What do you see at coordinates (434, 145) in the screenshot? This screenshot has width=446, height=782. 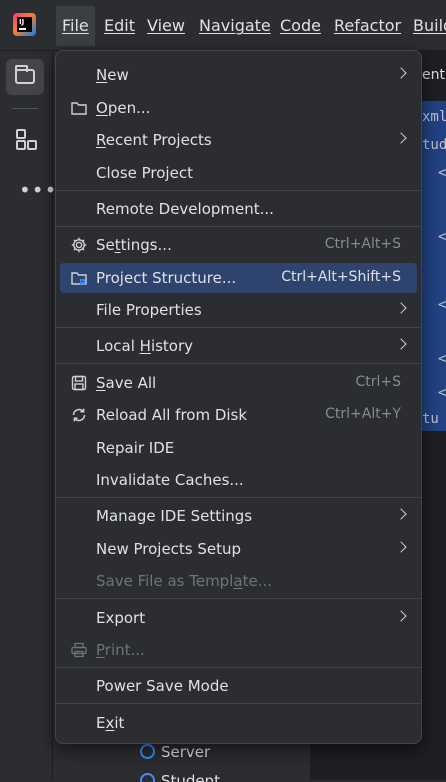 I see `code-line: tud` at bounding box center [434, 145].